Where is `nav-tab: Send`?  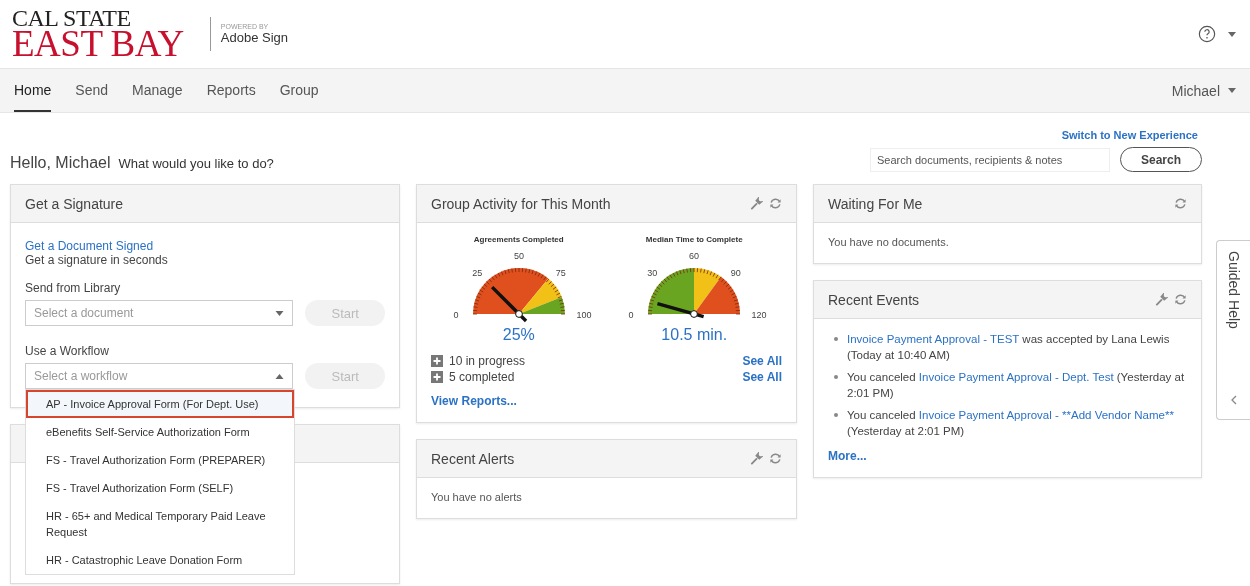 nav-tab: Send is located at coordinates (92, 90).